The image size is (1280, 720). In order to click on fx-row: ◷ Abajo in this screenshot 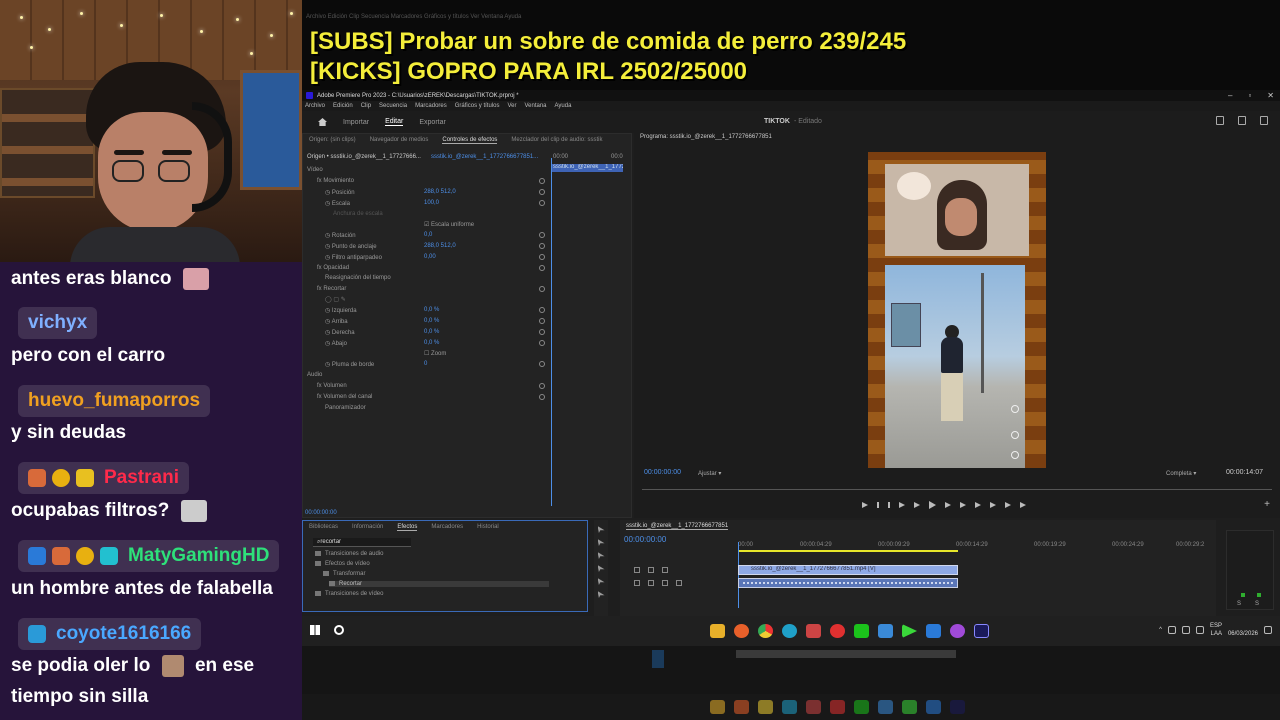, I will do `click(336, 343)`.